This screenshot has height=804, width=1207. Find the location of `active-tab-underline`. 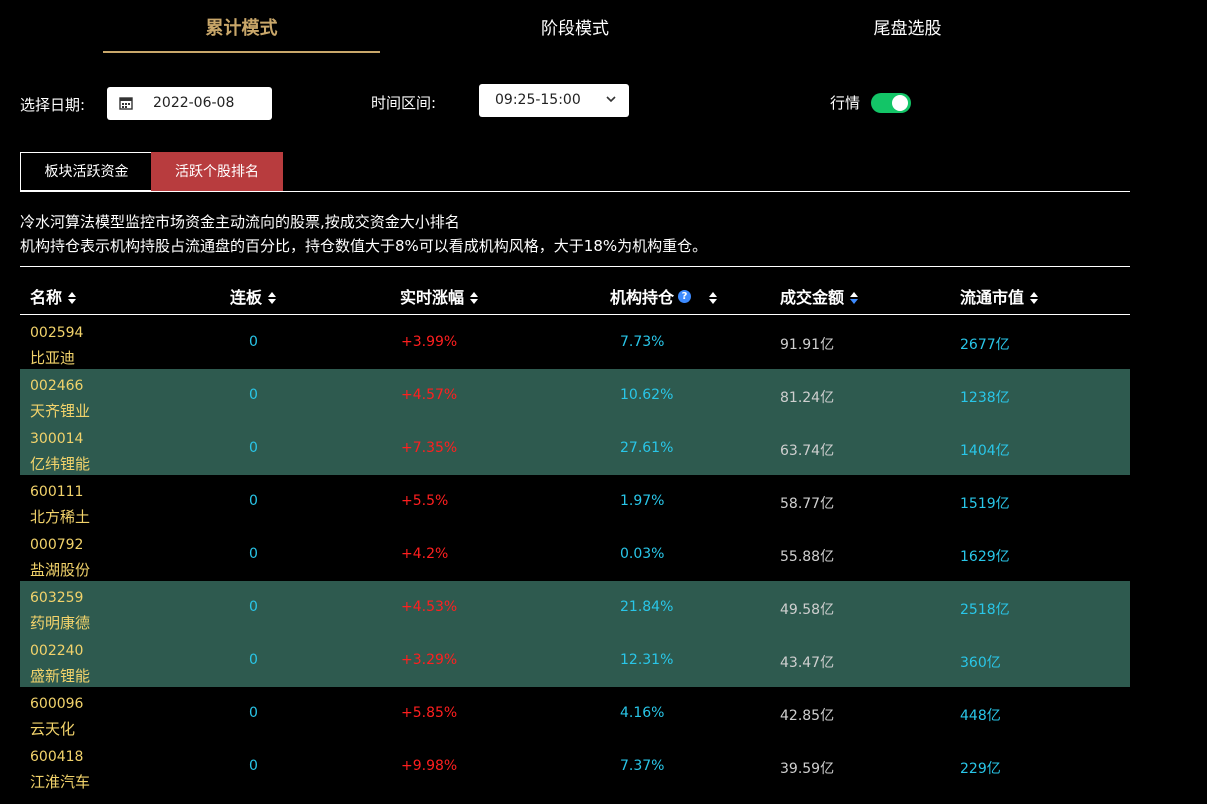

active-tab-underline is located at coordinates (241, 52).